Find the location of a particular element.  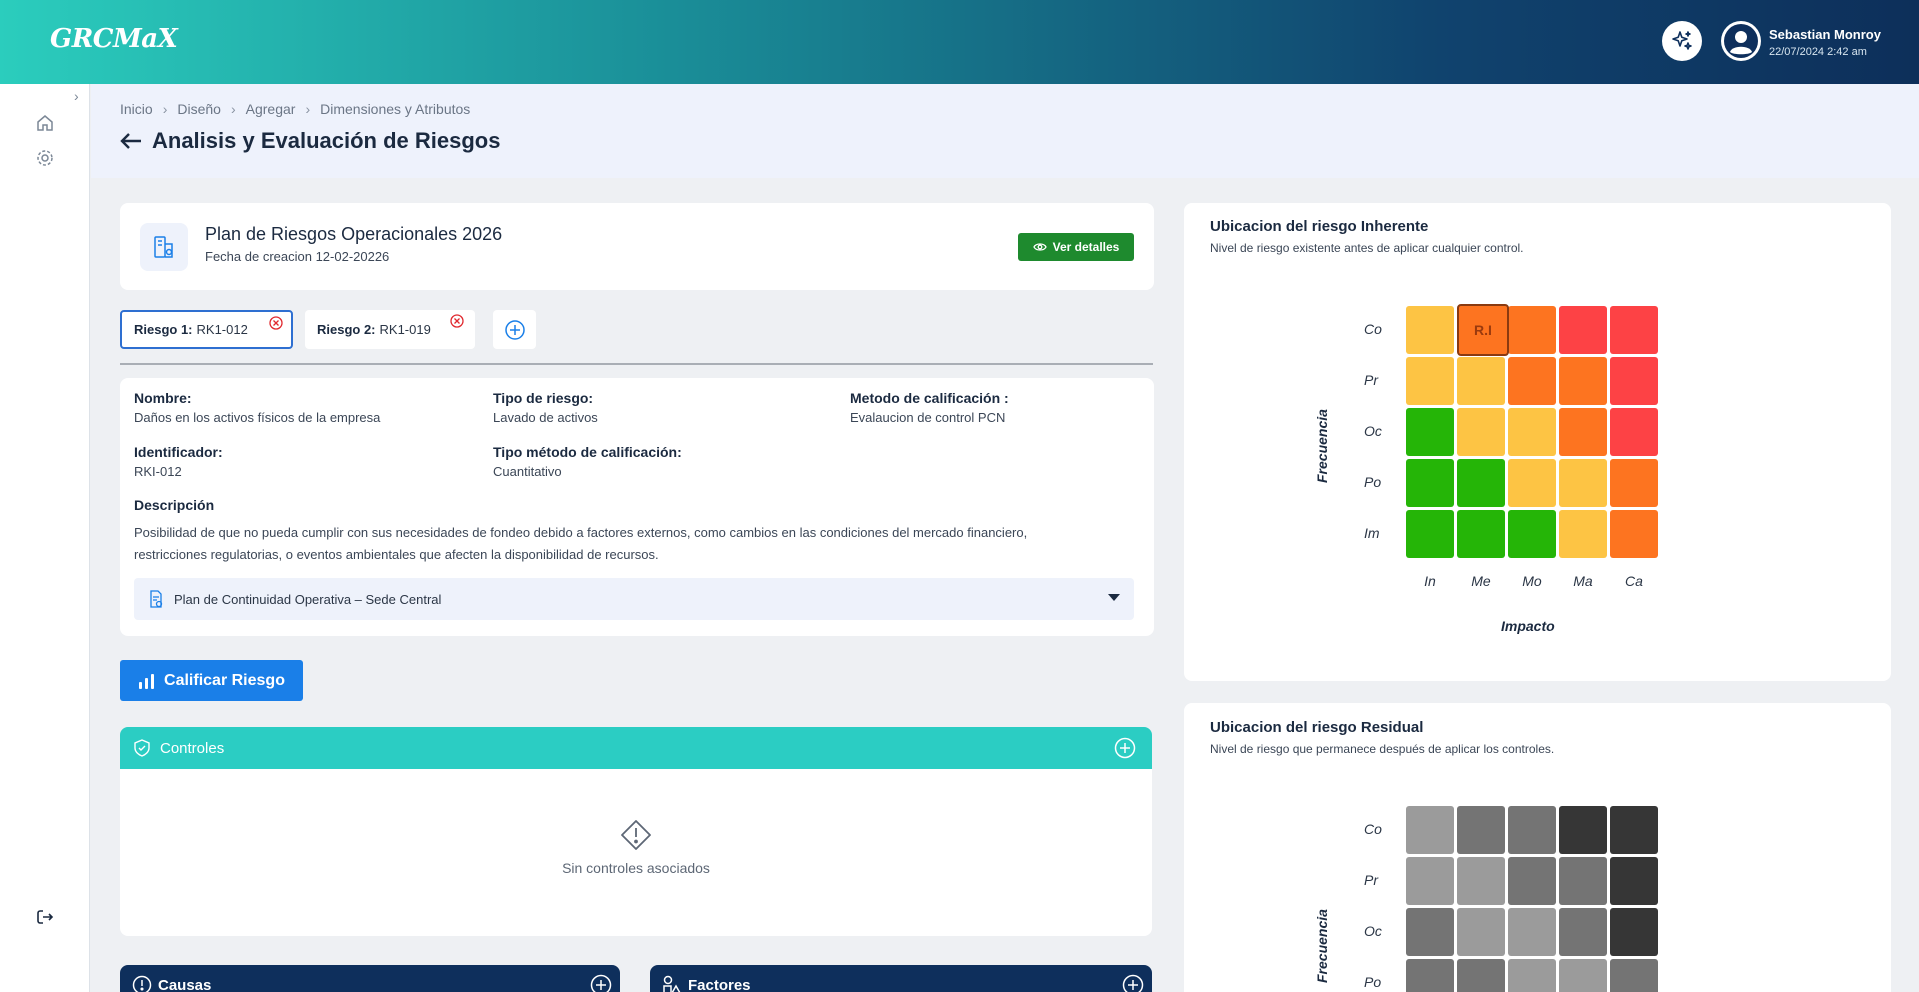

tab-risk-label: Riesgo 1: is located at coordinates (163, 329).